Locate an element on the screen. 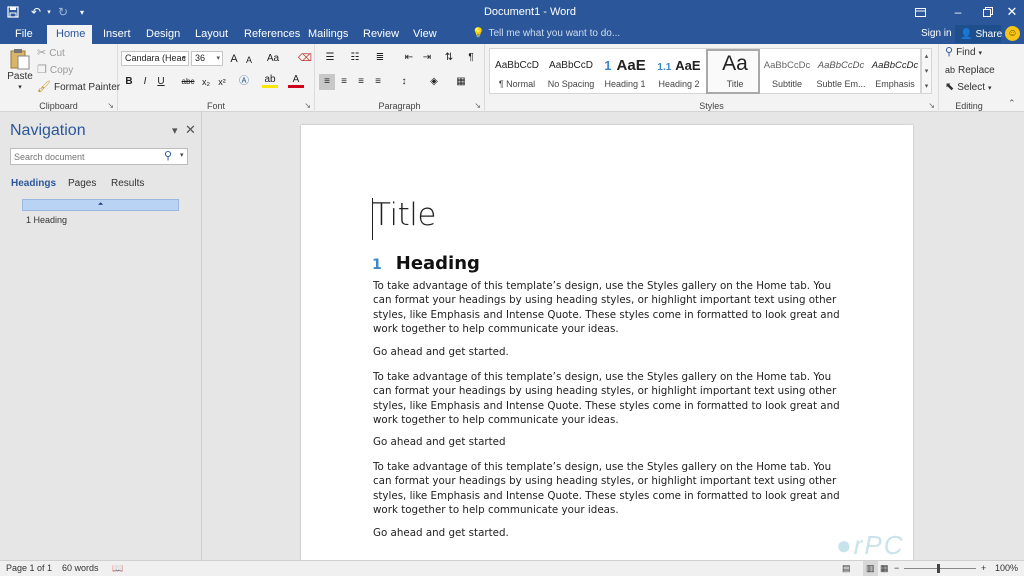  tab-mailings: Mailings is located at coordinates (328, 34).